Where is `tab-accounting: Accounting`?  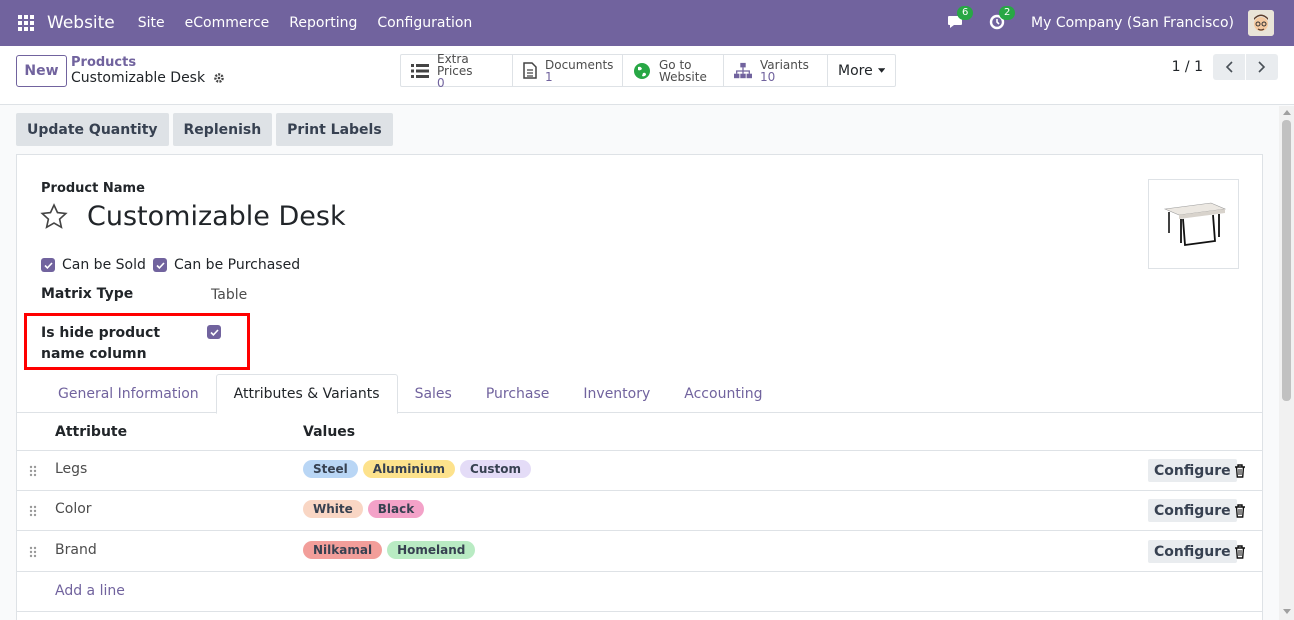
tab-accounting: Accounting is located at coordinates (723, 393).